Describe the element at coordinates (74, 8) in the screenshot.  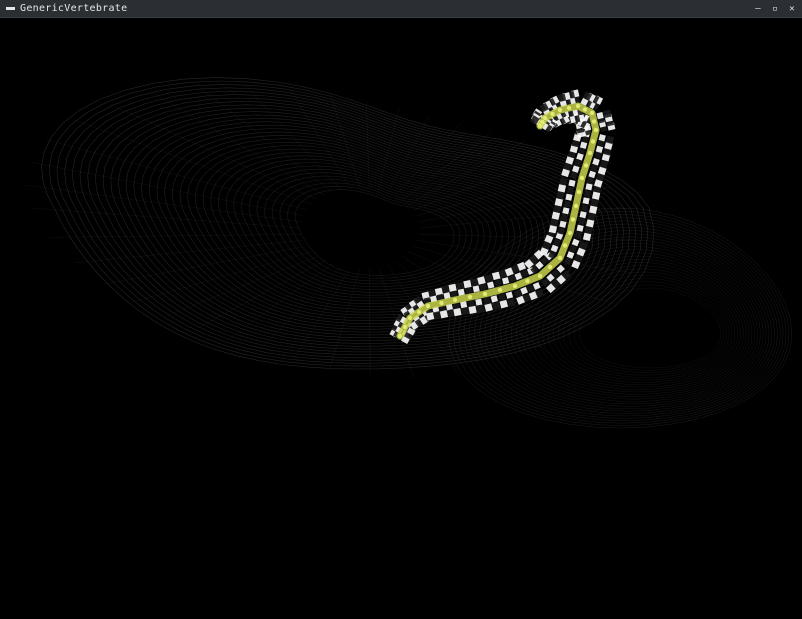
I see `window-title: GenericVertebrate` at that location.